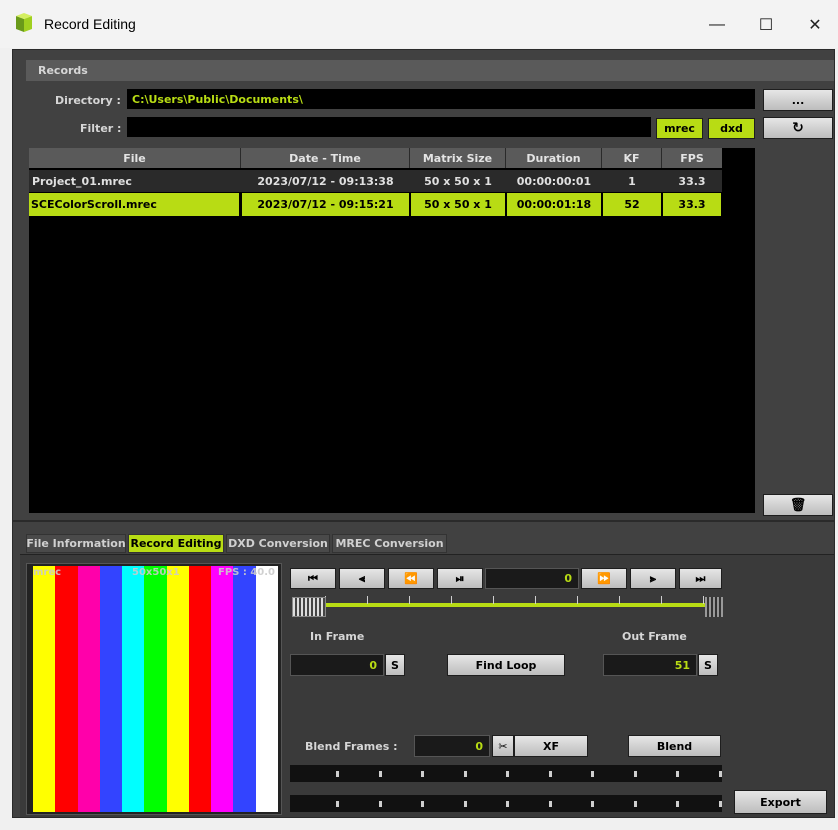 The height and width of the screenshot is (830, 838). I want to click on lower-separator, so click(423, 521).